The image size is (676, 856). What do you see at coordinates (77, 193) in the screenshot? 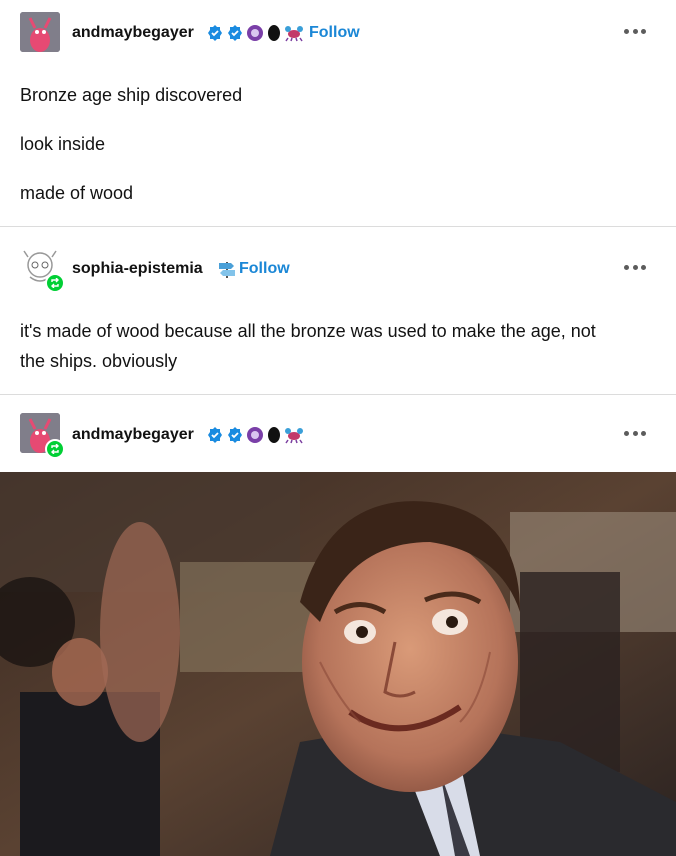
I see `post-text: made of wood` at bounding box center [77, 193].